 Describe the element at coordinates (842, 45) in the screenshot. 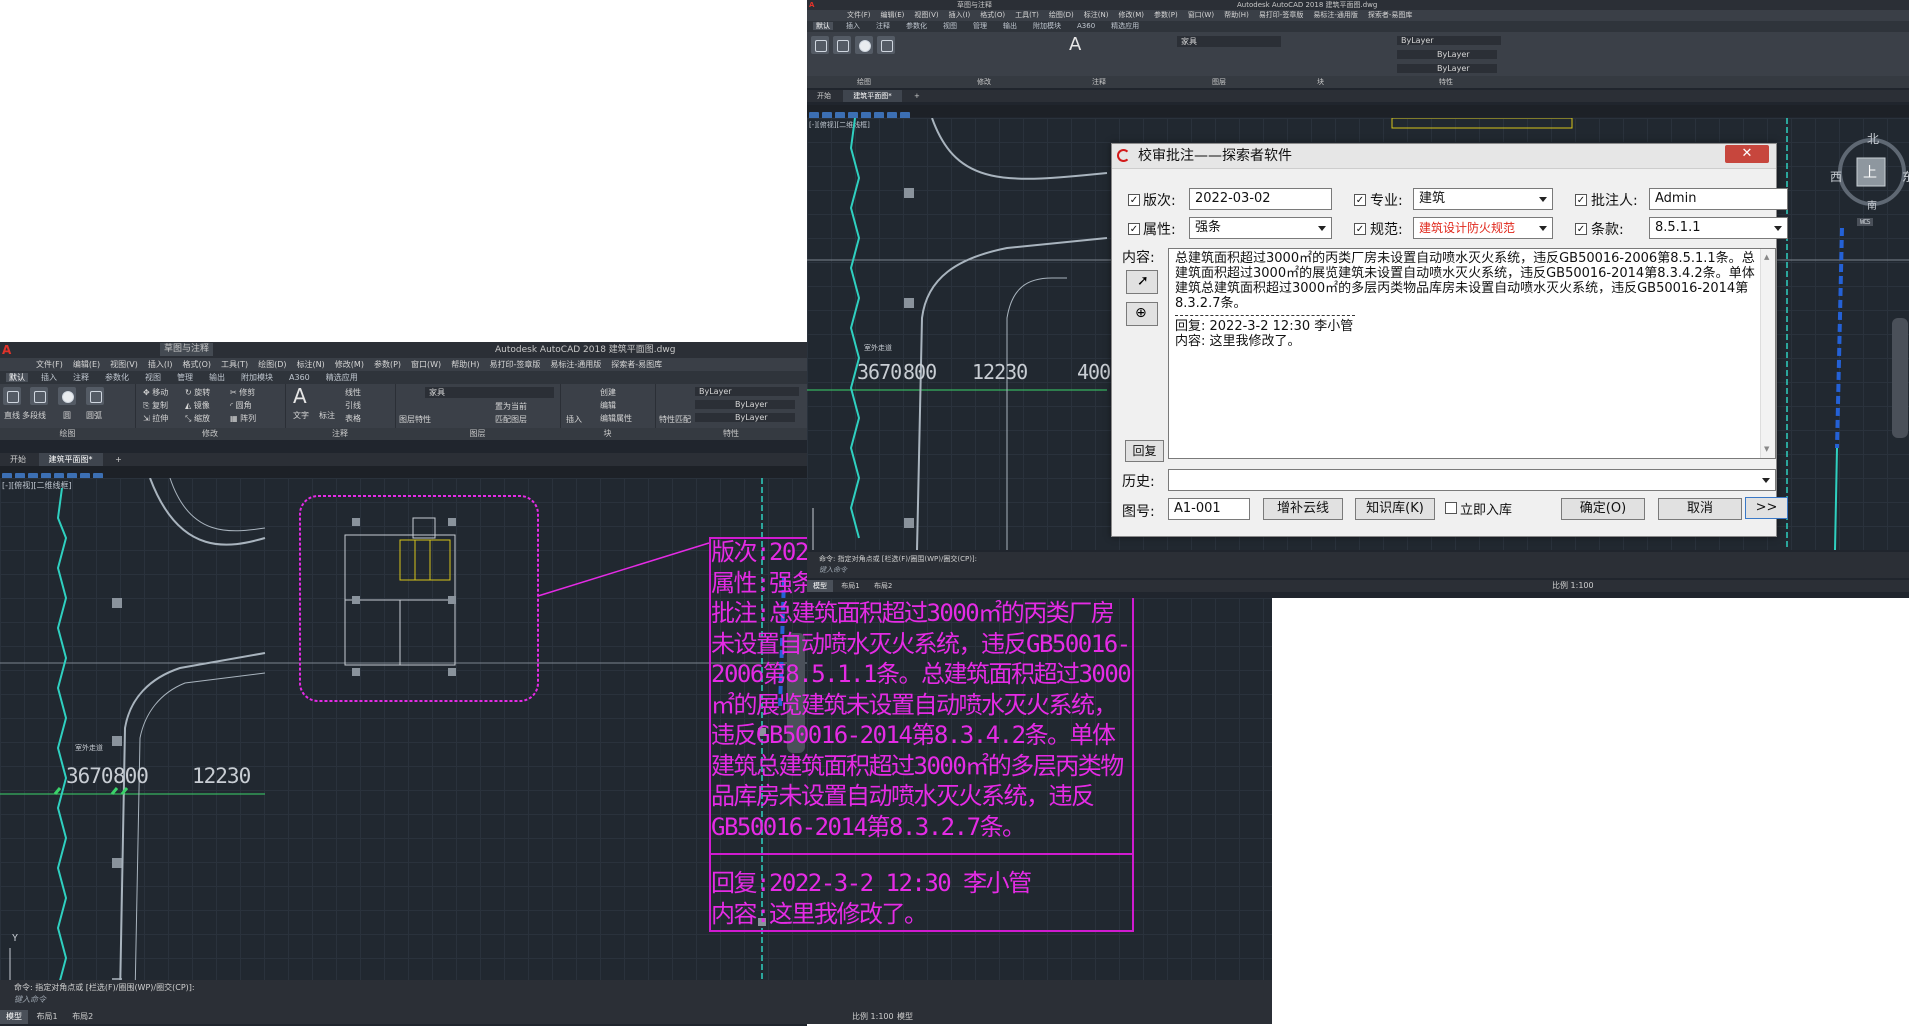

I see `polyline-tool` at that location.